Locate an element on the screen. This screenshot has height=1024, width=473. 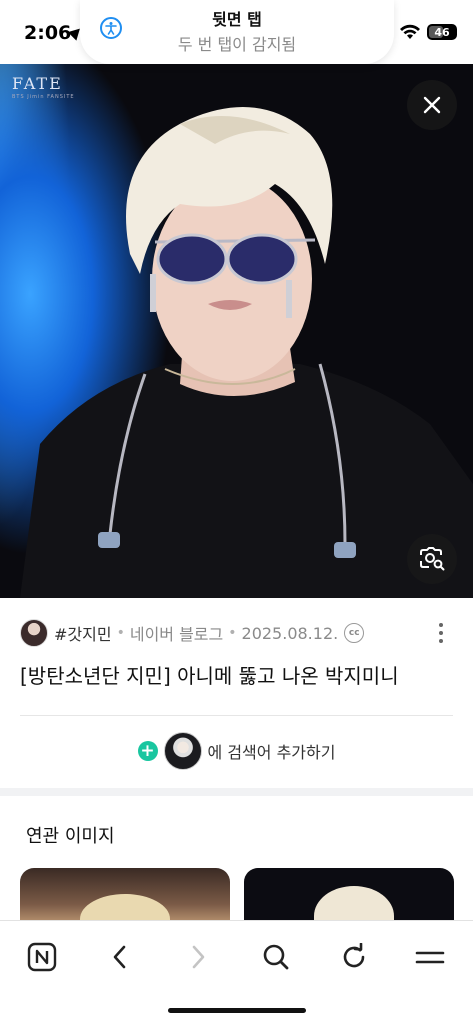
blog-avatar is located at coordinates (34, 633).